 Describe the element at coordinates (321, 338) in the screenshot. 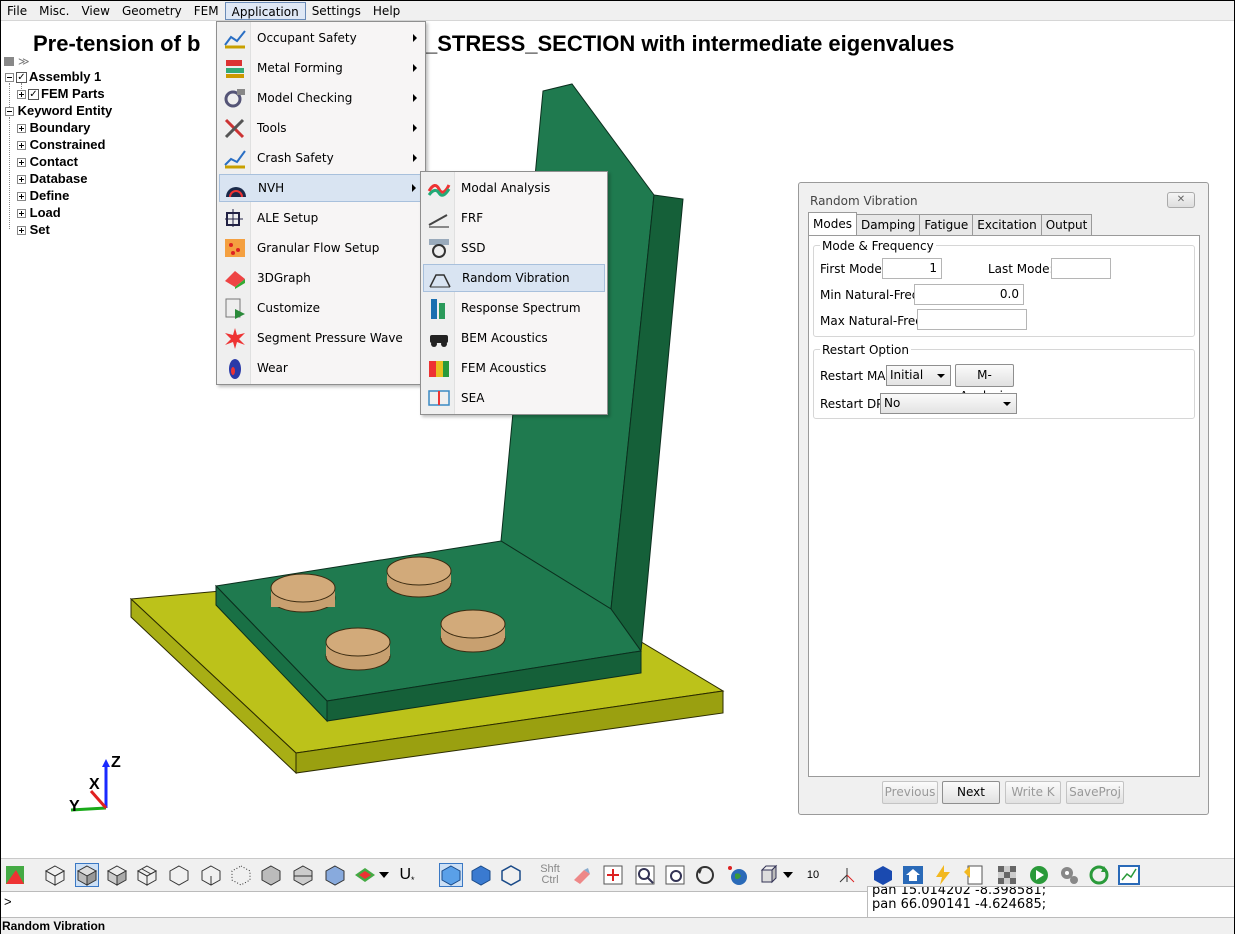

I see `menu-item-segment-pressure-wave: Segment Pressure Wave` at that location.